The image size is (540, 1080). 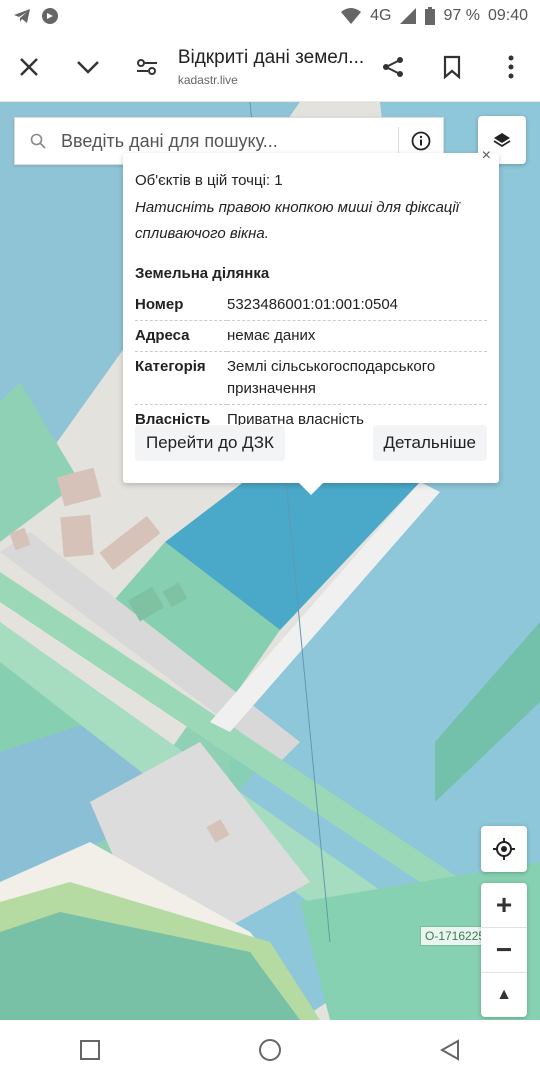 I want to click on go-to-dzk-button: Перейти до ДЗК, so click(x=210, y=443).